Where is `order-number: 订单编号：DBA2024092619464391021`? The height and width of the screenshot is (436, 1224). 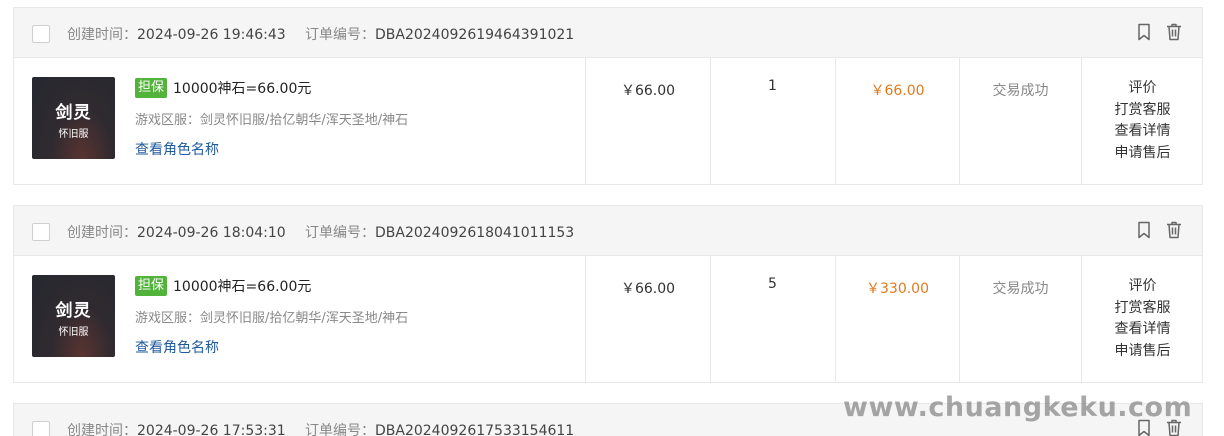
order-number: 订单编号：DBA2024092619464391021 is located at coordinates (440, 35).